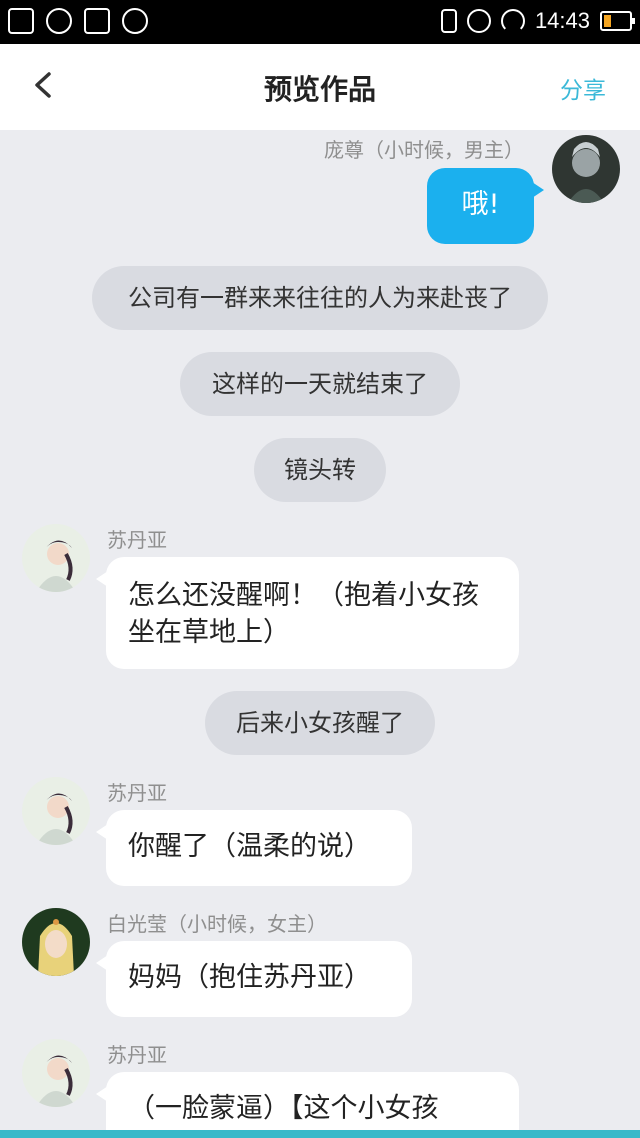  Describe the element at coordinates (485, 206) in the screenshot. I see `message-bubble-right: 哦!` at that location.